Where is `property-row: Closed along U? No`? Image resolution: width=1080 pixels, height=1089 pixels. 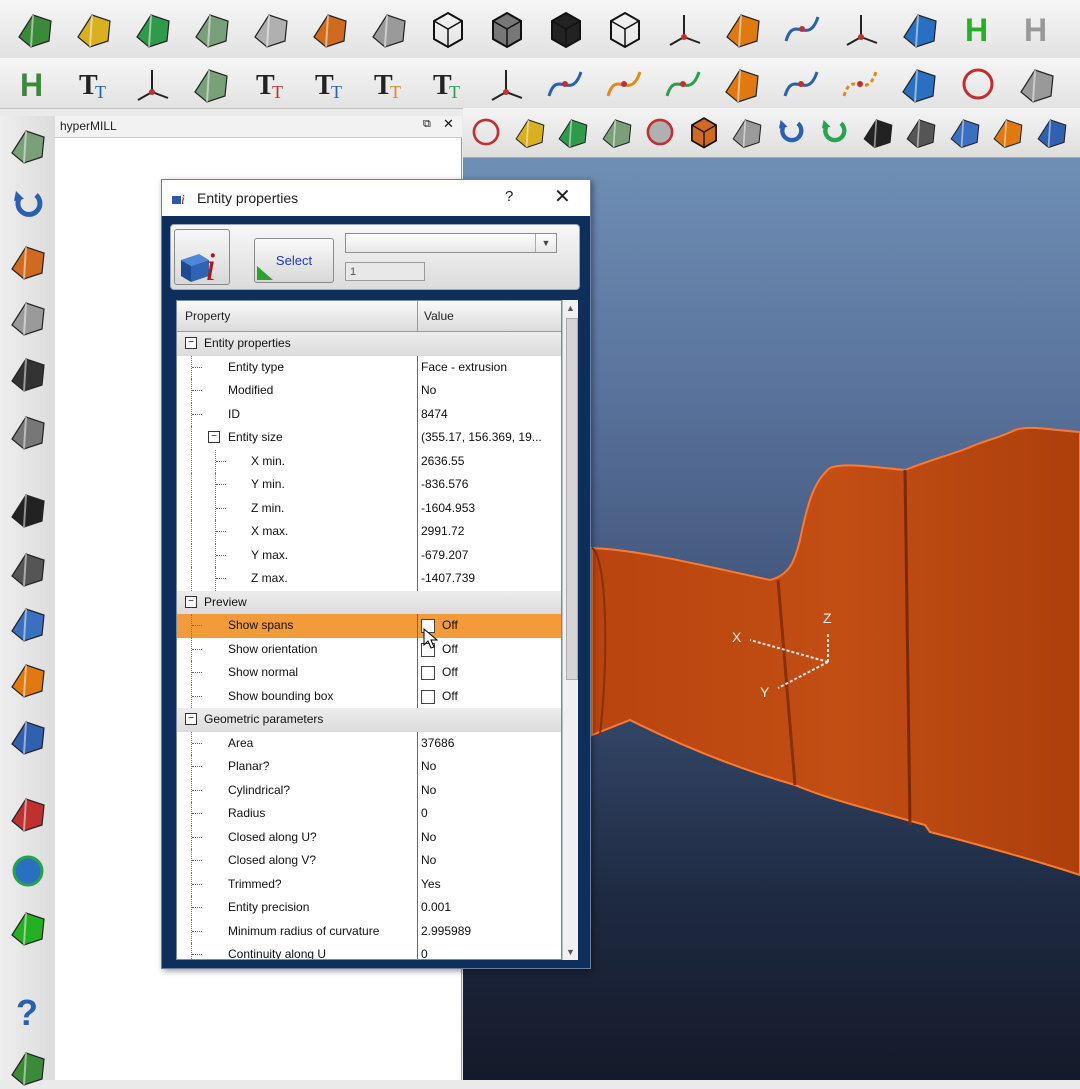
property-row: Closed along U? No is located at coordinates (369, 837).